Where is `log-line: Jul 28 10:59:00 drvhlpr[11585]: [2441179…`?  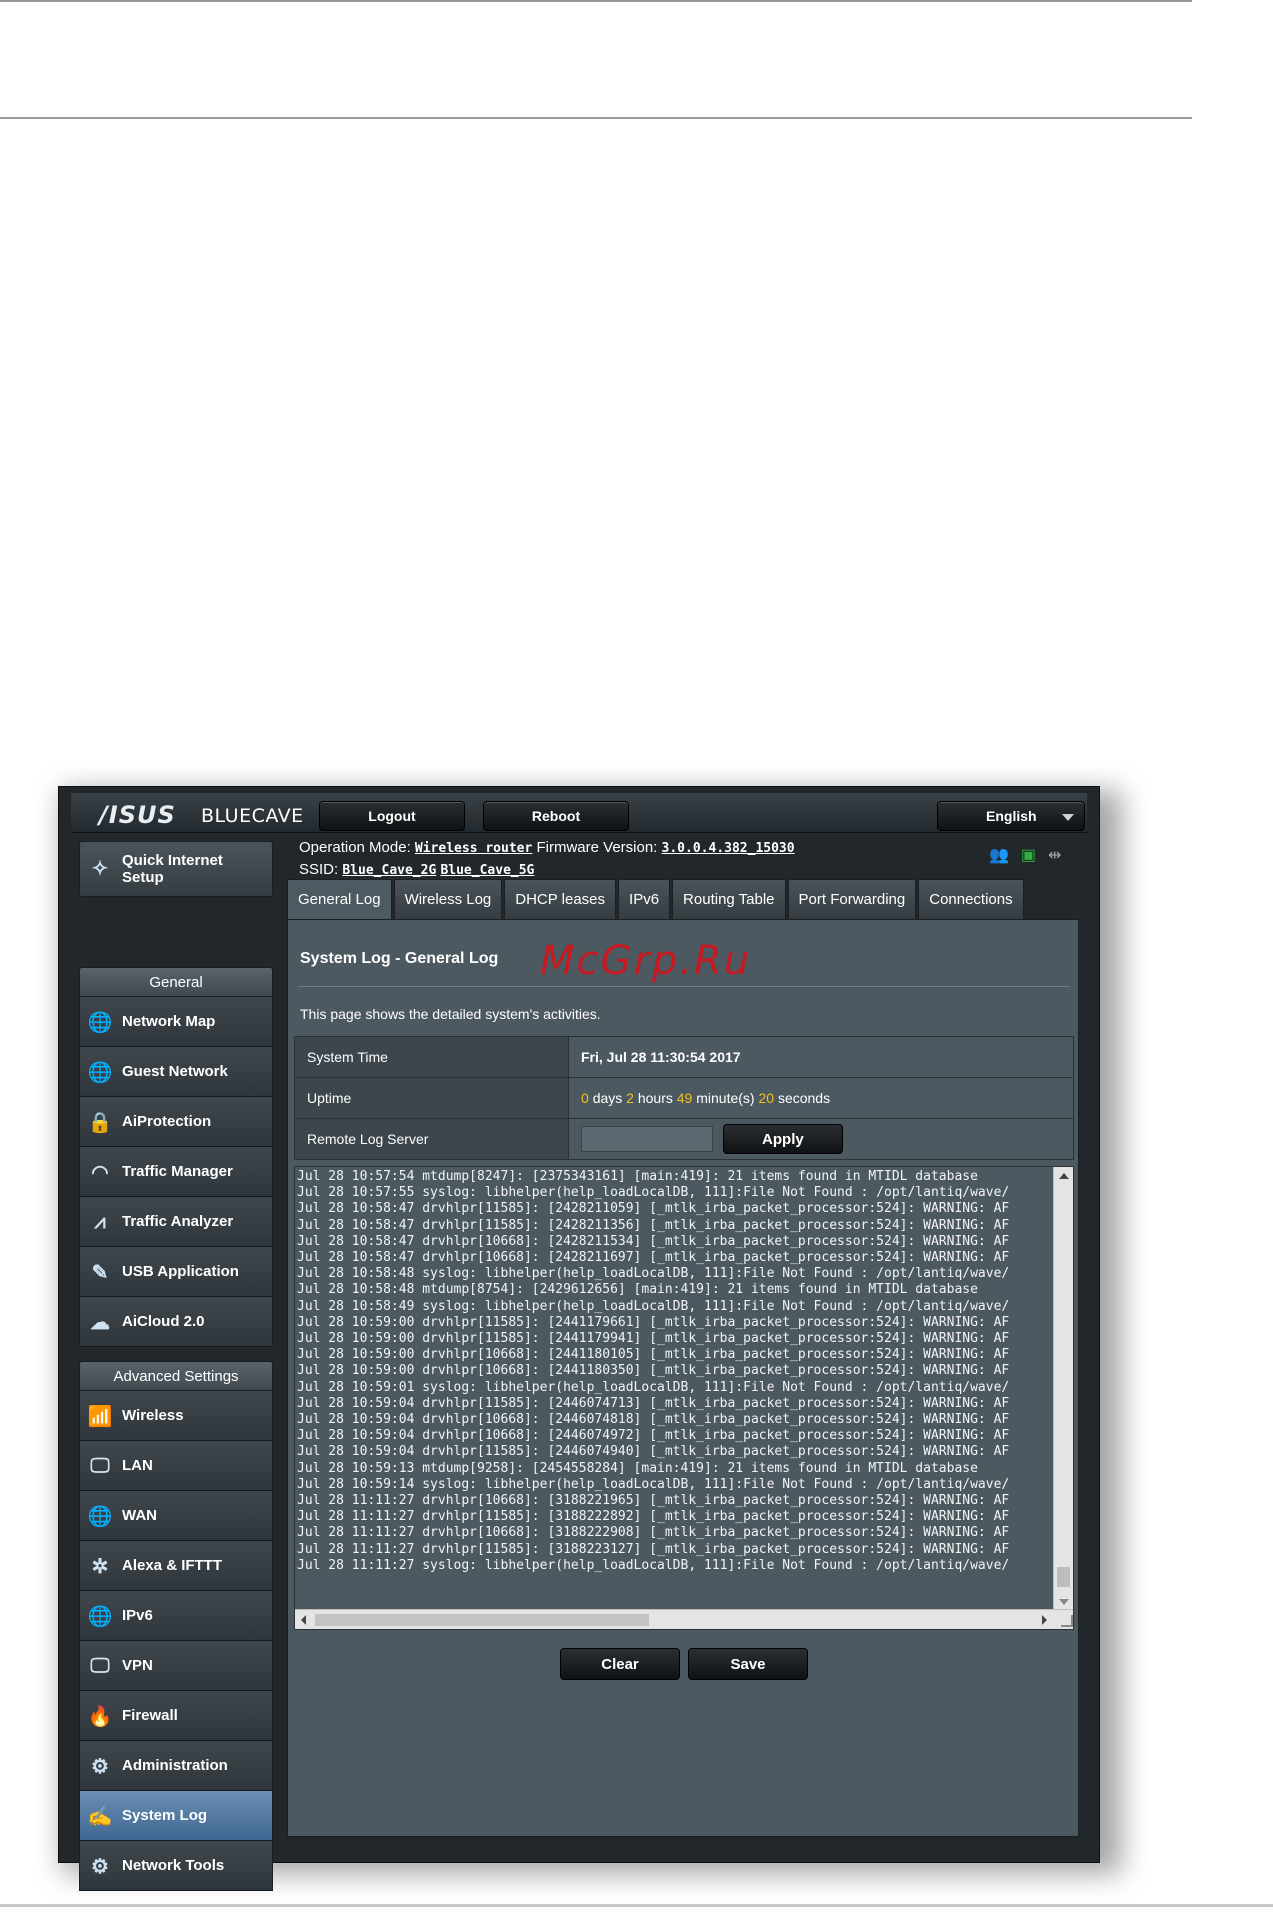
log-line: Jul 28 10:59:00 drvhlpr[11585]: [2441179… is located at coordinates (653, 1322).